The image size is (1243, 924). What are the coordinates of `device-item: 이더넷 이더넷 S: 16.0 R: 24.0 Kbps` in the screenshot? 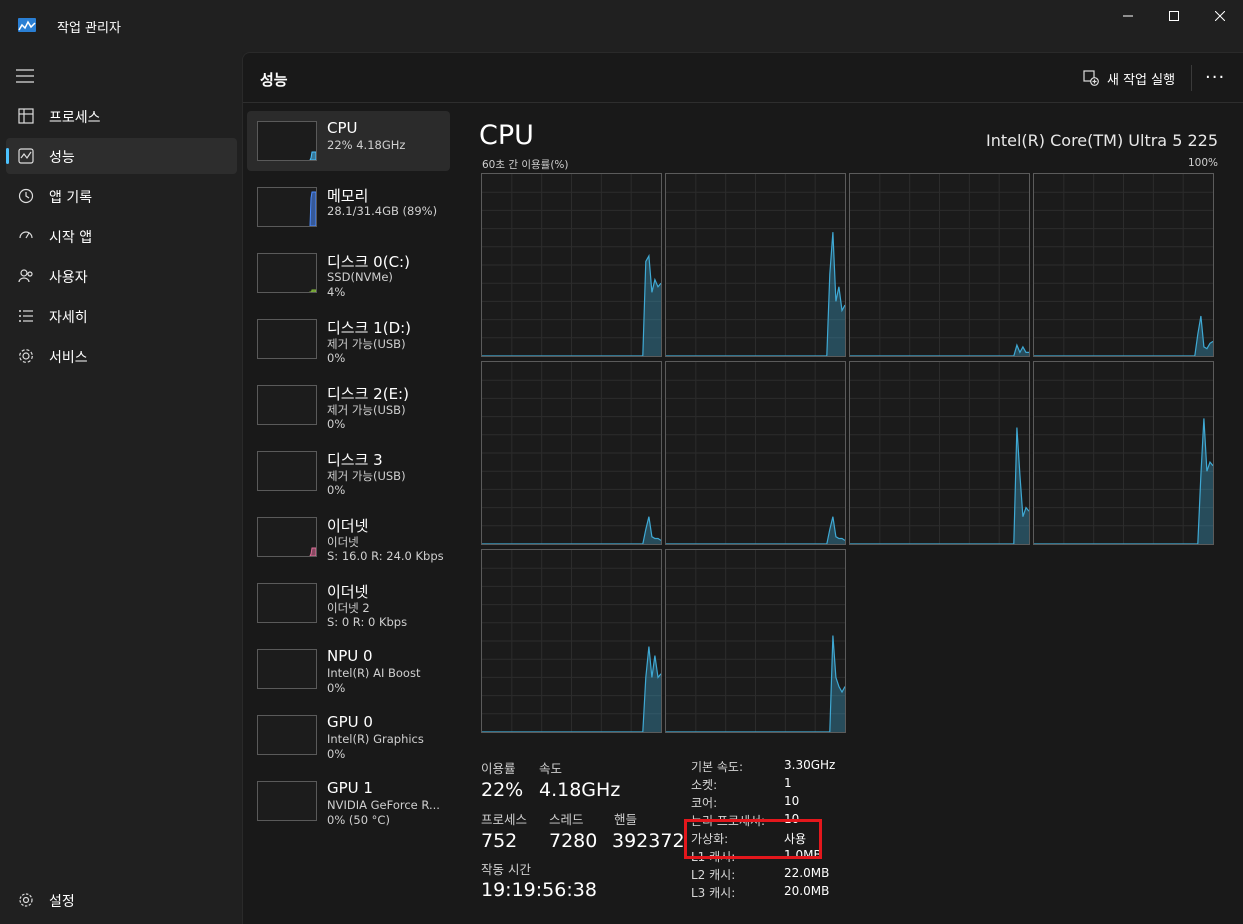 It's located at (348, 537).